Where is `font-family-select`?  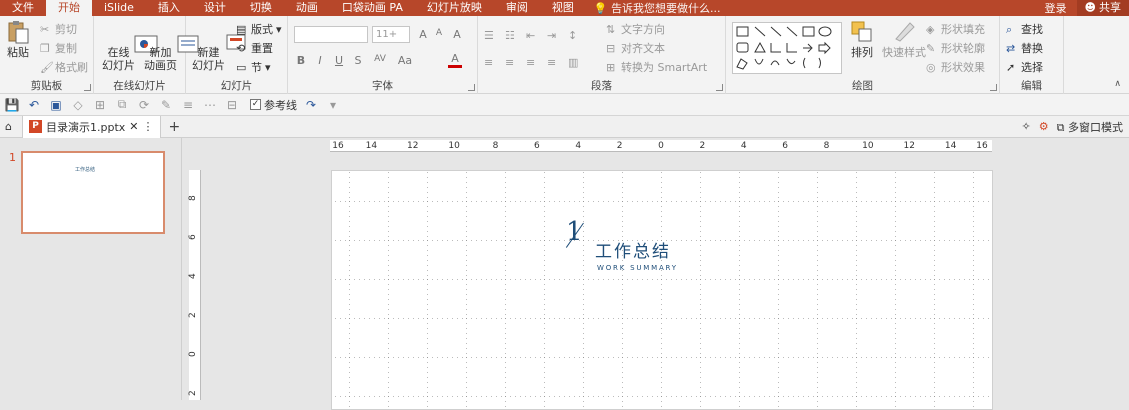
font-family-select is located at coordinates (331, 34).